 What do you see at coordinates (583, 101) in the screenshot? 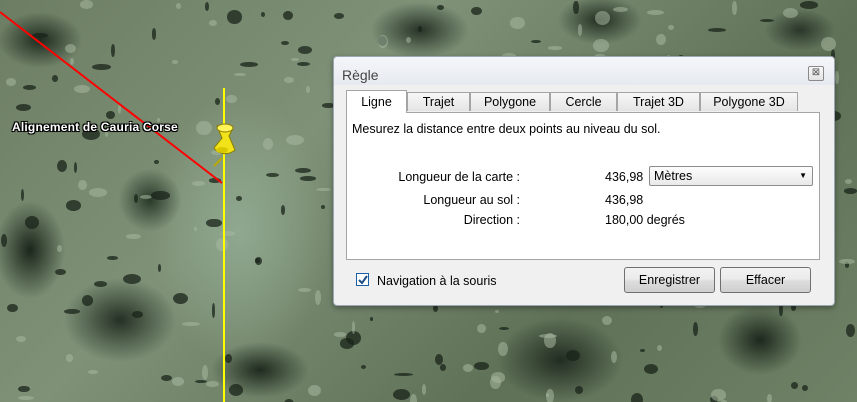
I see `tab-cercle: Cercle` at bounding box center [583, 101].